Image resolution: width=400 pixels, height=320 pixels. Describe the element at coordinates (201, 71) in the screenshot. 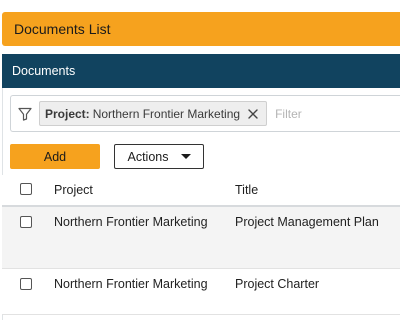

I see `documents-panel-header: Documents` at that location.